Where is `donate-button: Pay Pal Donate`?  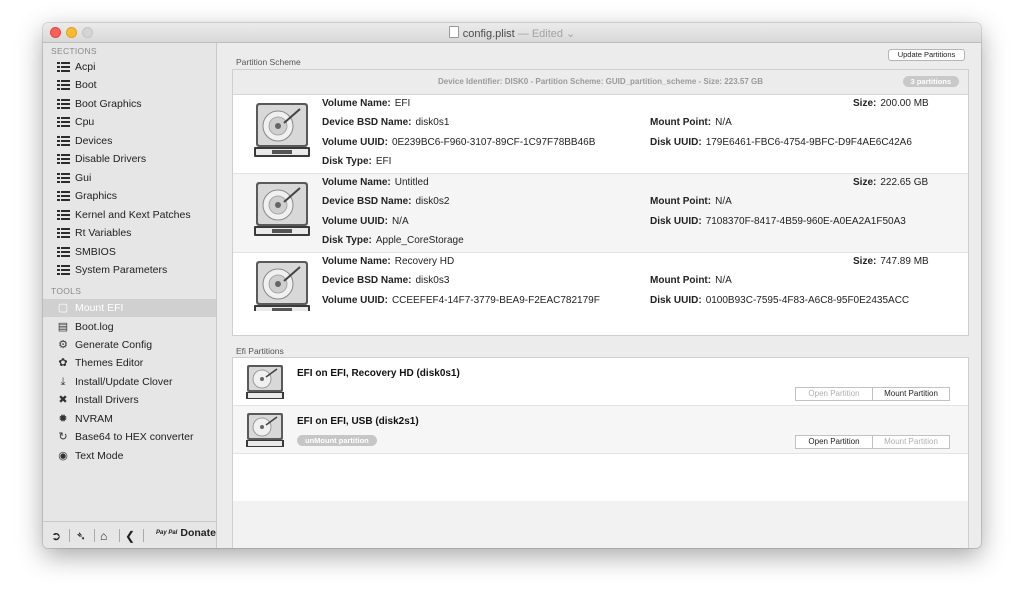
donate-button: Pay Pal Donate is located at coordinates (186, 533).